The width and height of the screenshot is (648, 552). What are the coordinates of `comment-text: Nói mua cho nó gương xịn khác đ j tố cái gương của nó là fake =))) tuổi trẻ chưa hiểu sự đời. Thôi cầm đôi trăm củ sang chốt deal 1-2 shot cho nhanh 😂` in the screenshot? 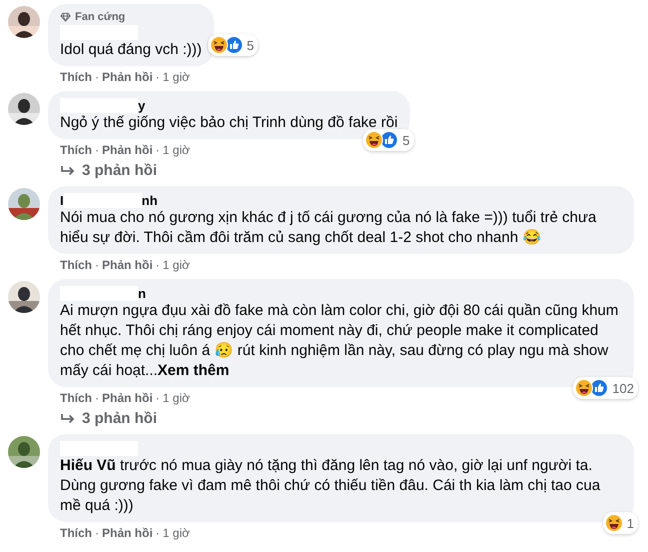 It's located at (329, 228).